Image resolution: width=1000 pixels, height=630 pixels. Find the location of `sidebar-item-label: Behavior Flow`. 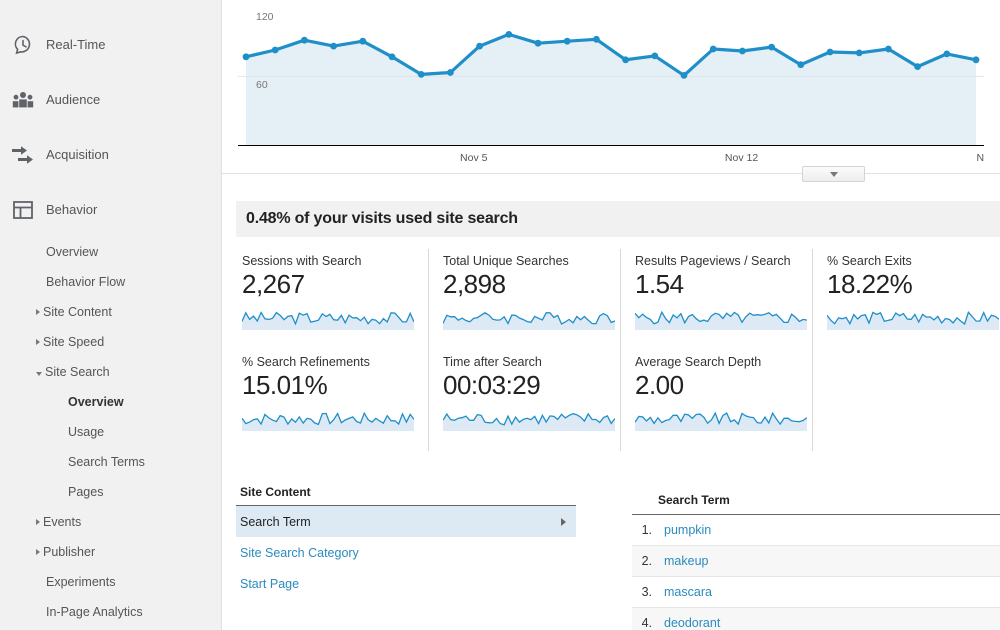

sidebar-item-label: Behavior Flow is located at coordinates (86, 282).